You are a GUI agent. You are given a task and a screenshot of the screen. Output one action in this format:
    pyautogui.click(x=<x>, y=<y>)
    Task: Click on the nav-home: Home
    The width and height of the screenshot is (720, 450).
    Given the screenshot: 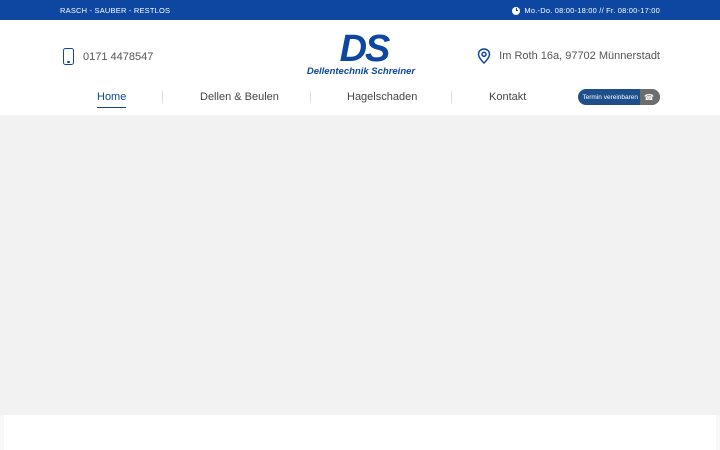 What is the action you would take?
    pyautogui.click(x=112, y=99)
    